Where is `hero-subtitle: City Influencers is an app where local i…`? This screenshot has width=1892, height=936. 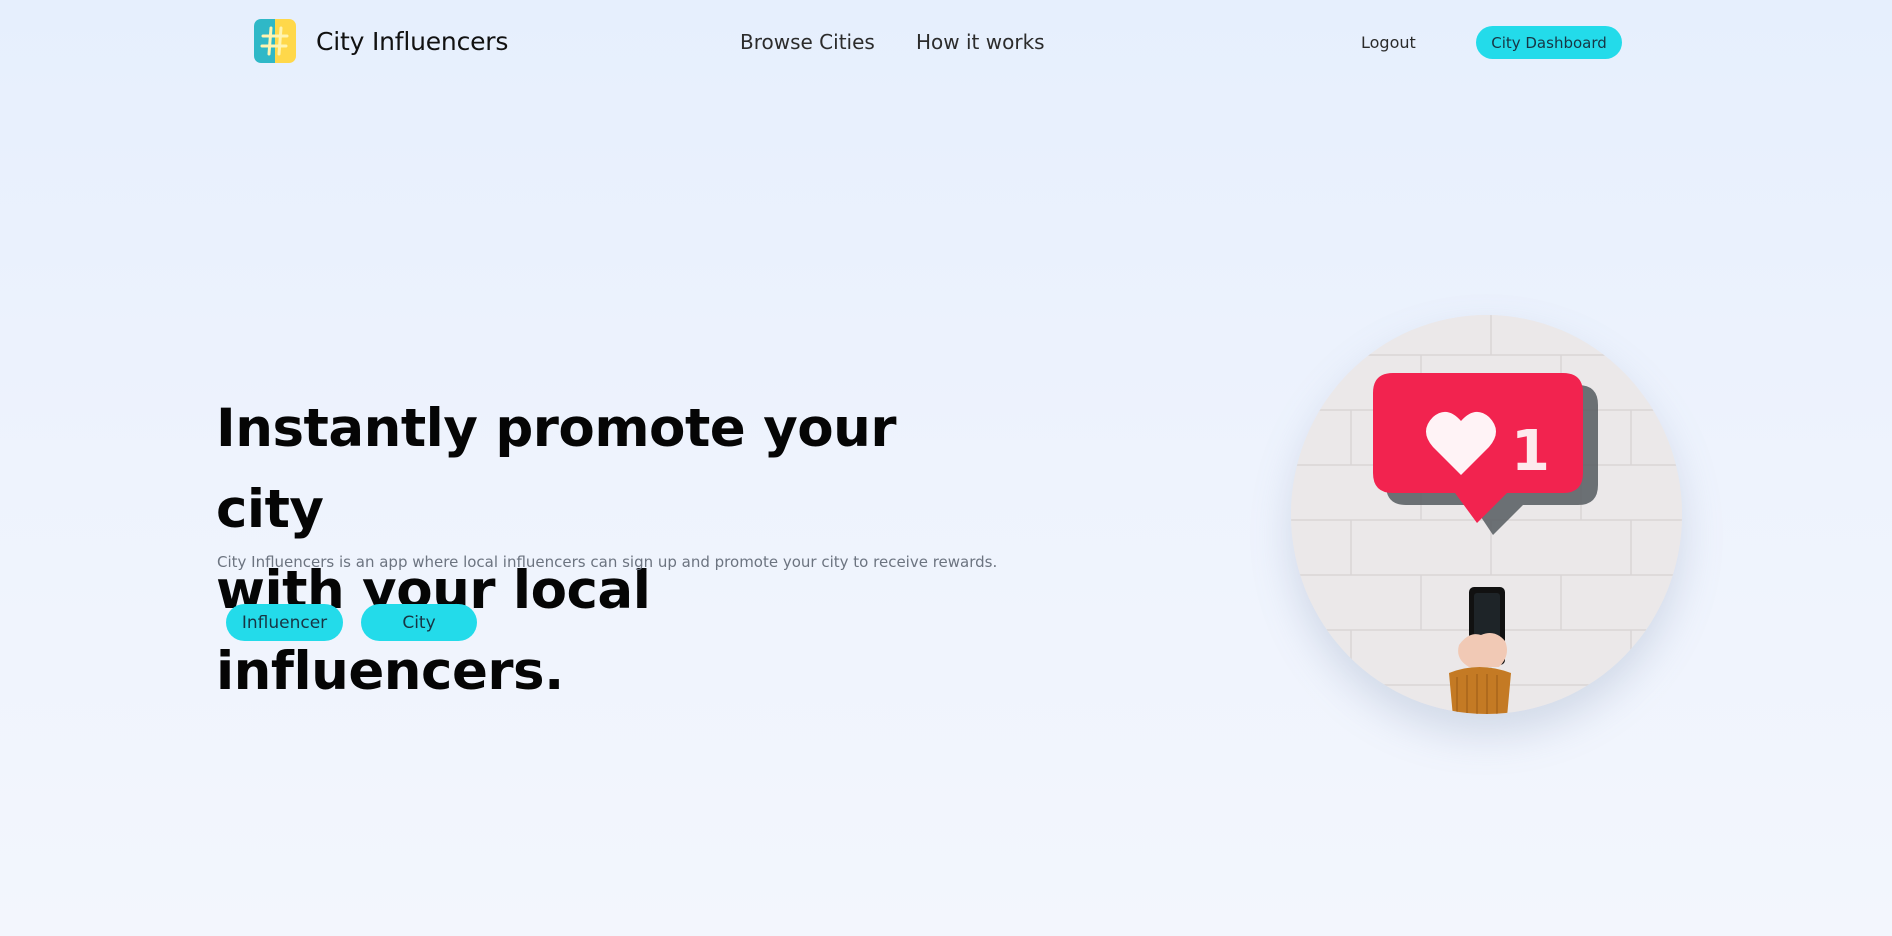 hero-subtitle: City Influencers is an app where local i… is located at coordinates (607, 562).